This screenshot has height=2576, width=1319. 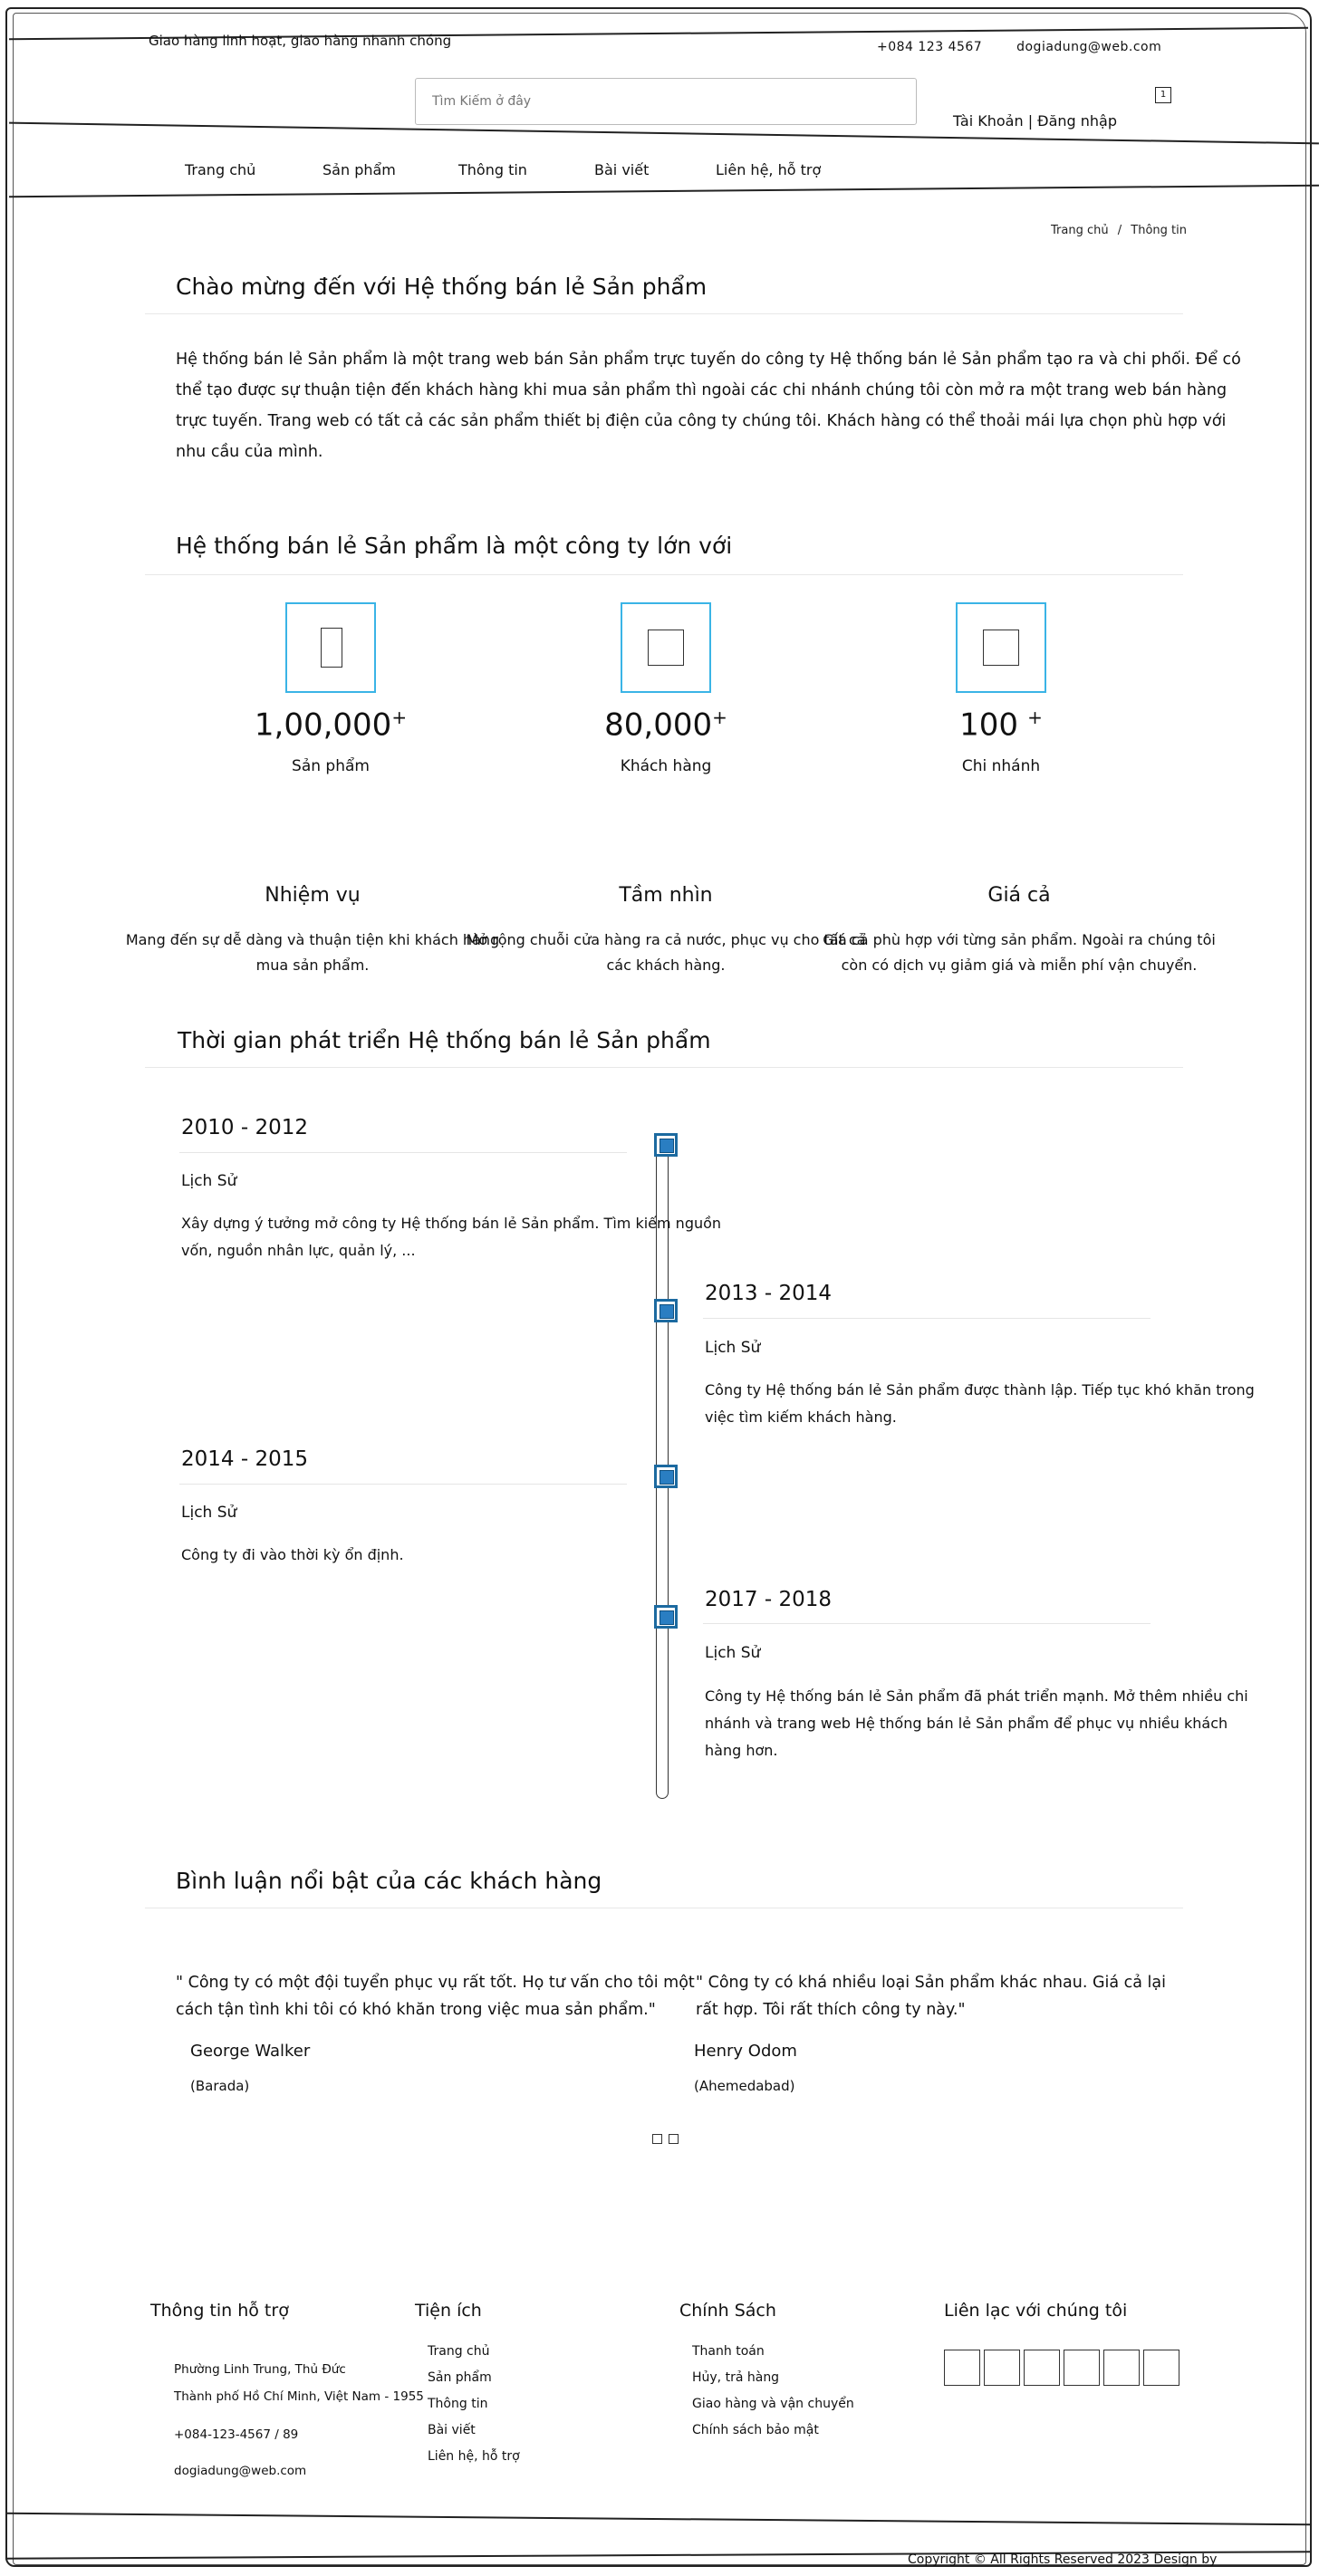 I want to click on stat-label-customers: Khách hàng, so click(x=666, y=766).